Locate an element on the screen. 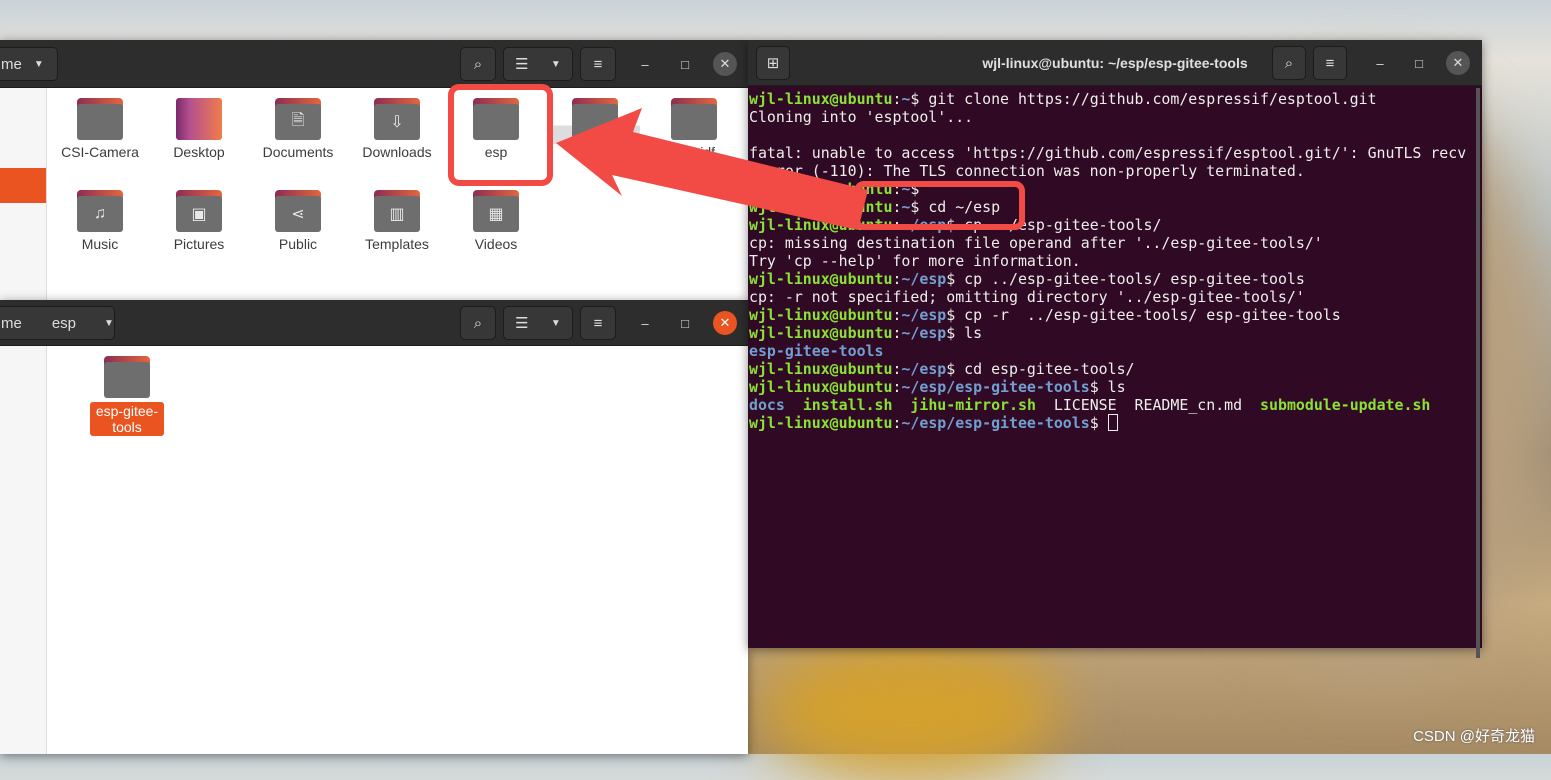  highlight-box-cd-command is located at coordinates (939, 205).